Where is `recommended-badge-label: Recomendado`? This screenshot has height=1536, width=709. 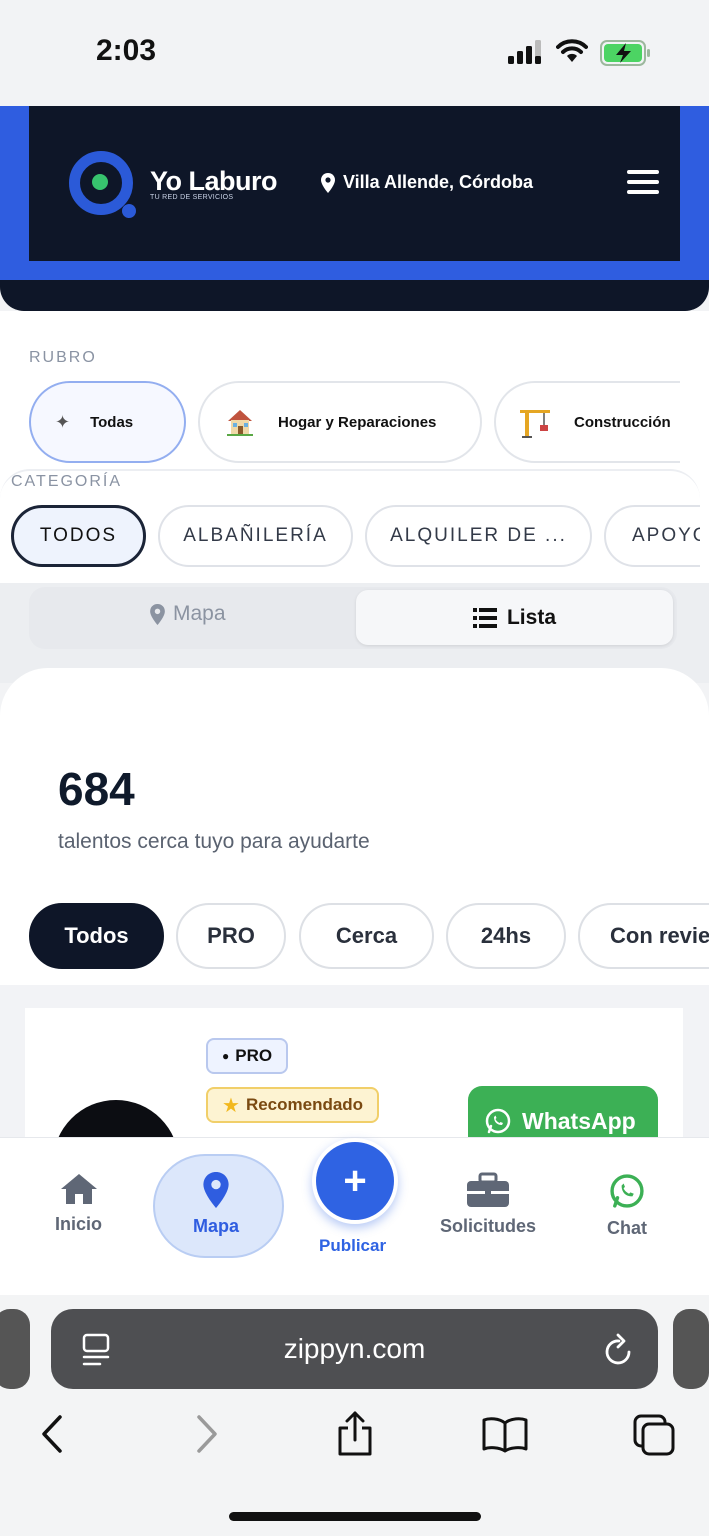 recommended-badge-label: Recomendado is located at coordinates (304, 1104).